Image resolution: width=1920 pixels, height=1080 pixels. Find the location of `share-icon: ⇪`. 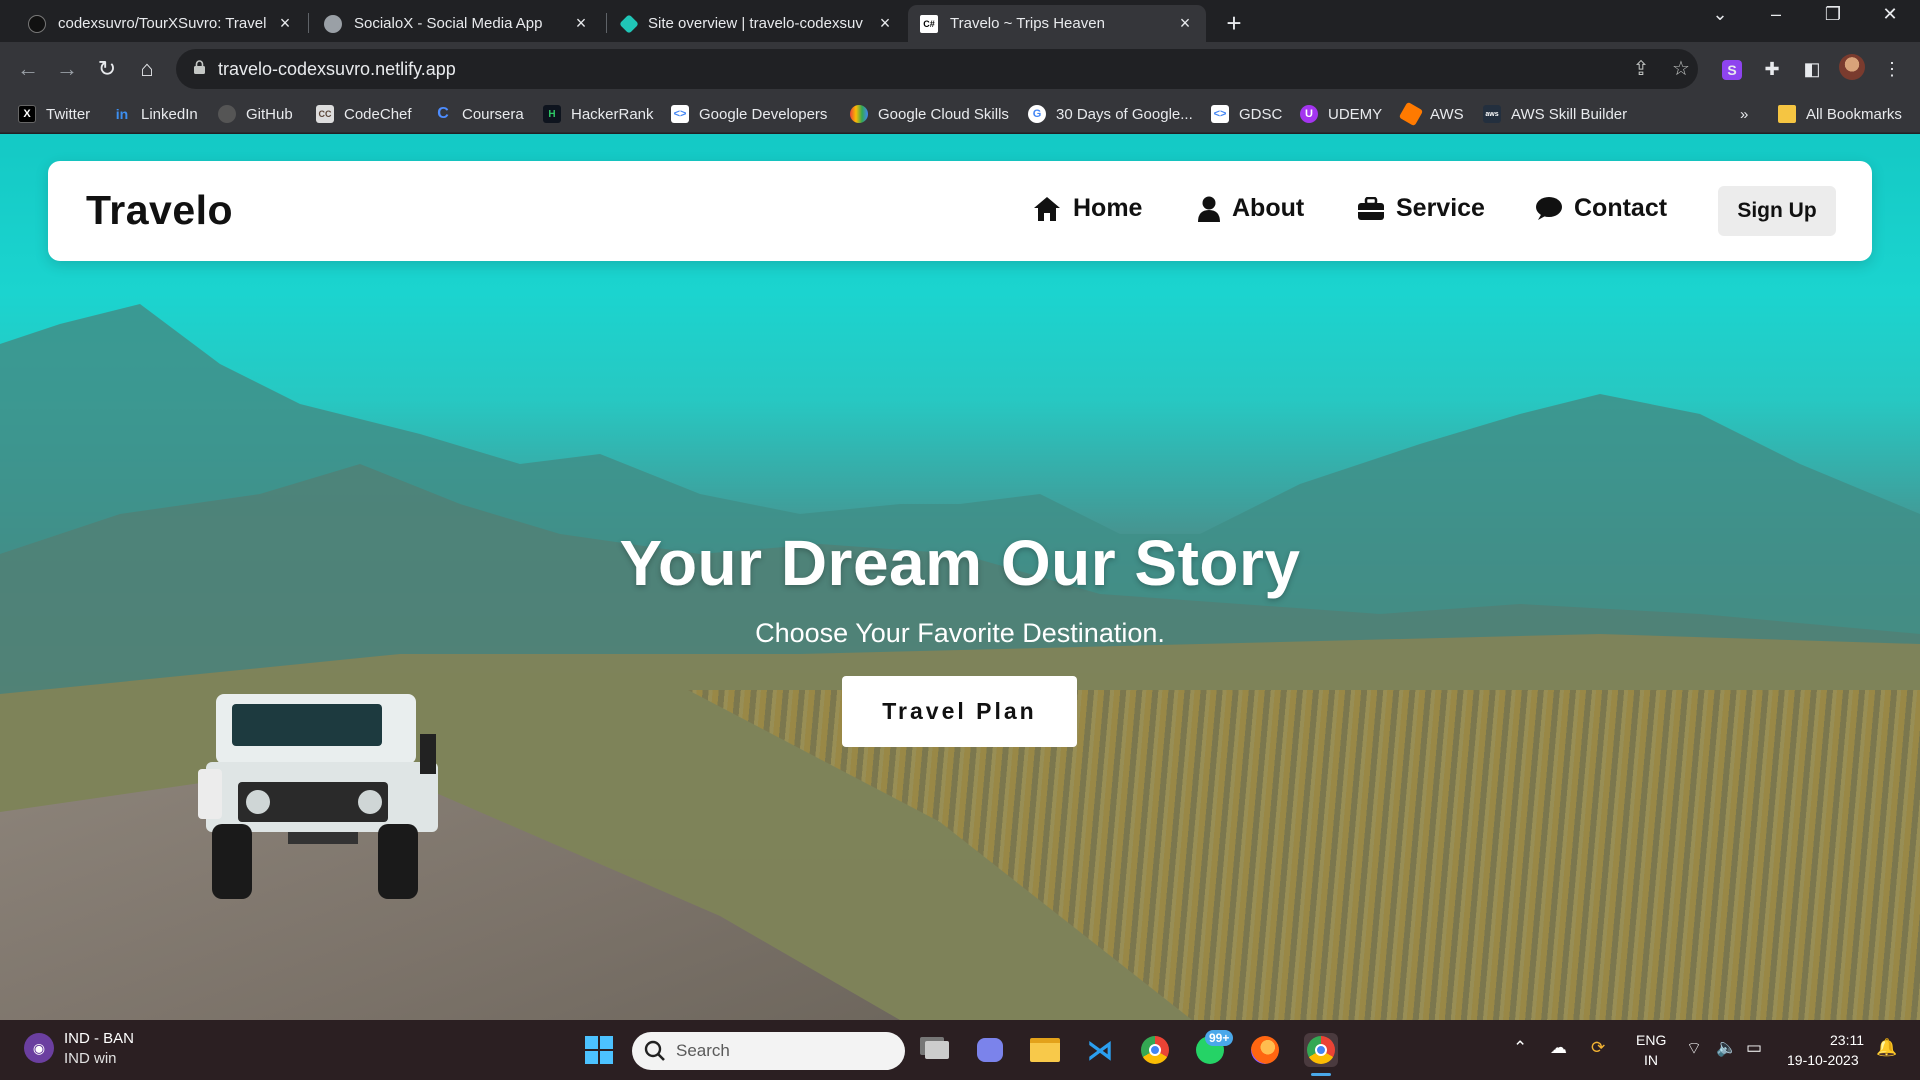

share-icon: ⇪ is located at coordinates (1641, 69).